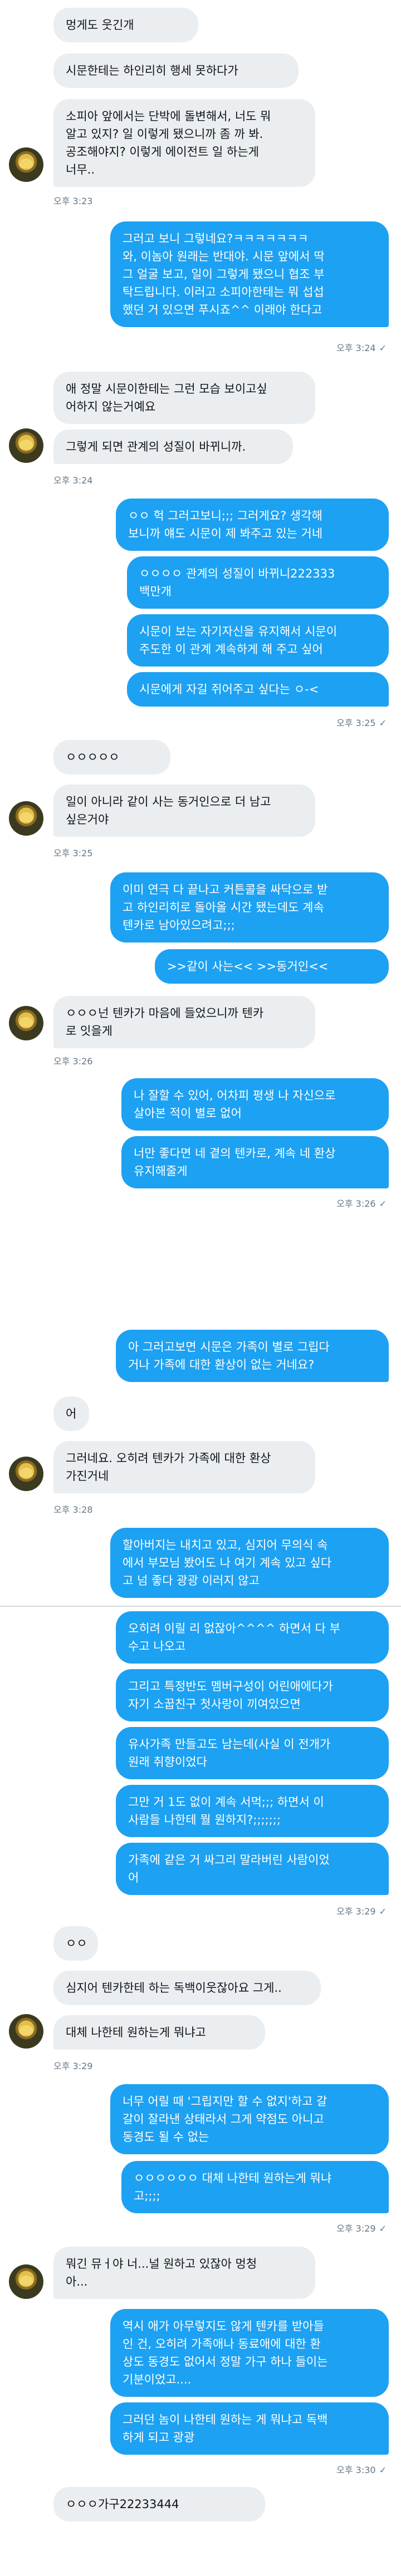 The width and height of the screenshot is (401, 2576). What do you see at coordinates (356, 2228) in the screenshot?
I see `timestamp-text: 오후 3:29` at bounding box center [356, 2228].